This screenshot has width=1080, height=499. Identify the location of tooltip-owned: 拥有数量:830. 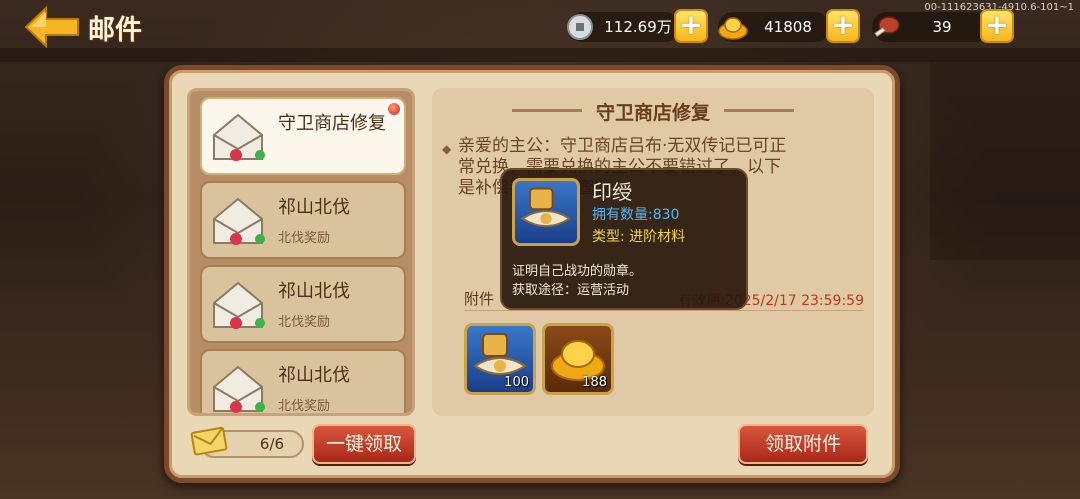
(636, 215).